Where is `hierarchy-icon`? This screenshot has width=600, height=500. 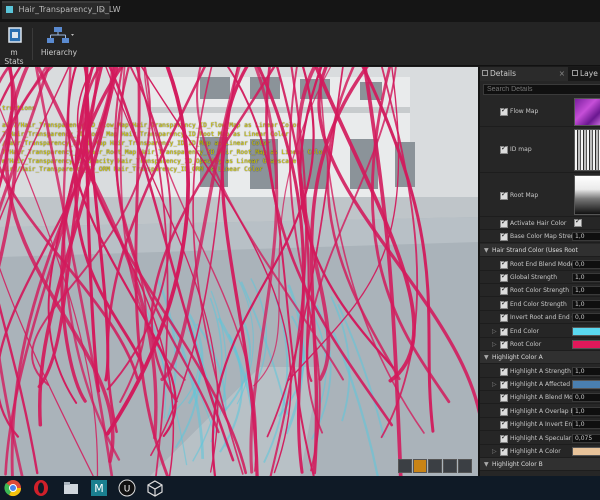 hierarchy-icon is located at coordinates (60, 35).